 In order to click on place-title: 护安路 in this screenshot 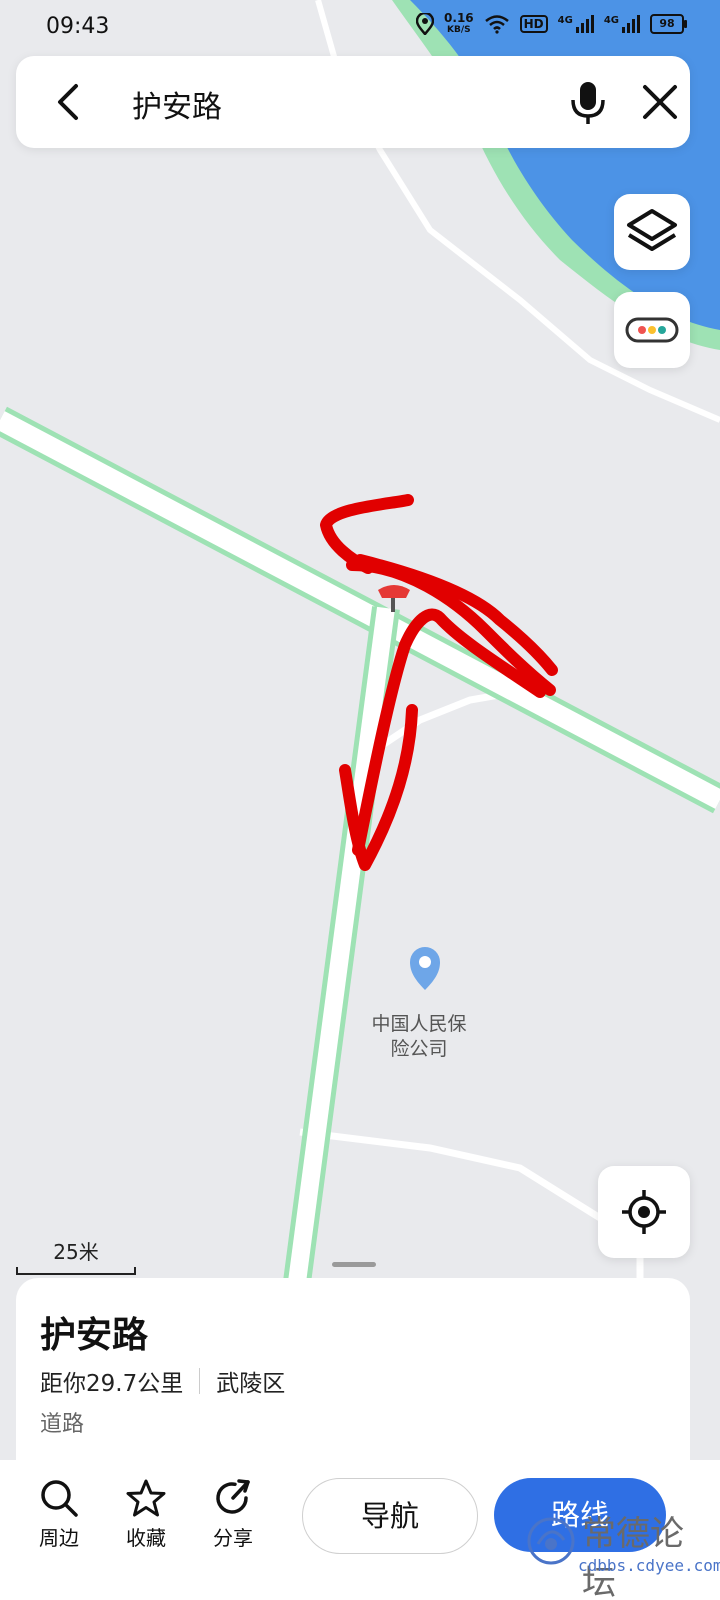, I will do `click(94, 1335)`.